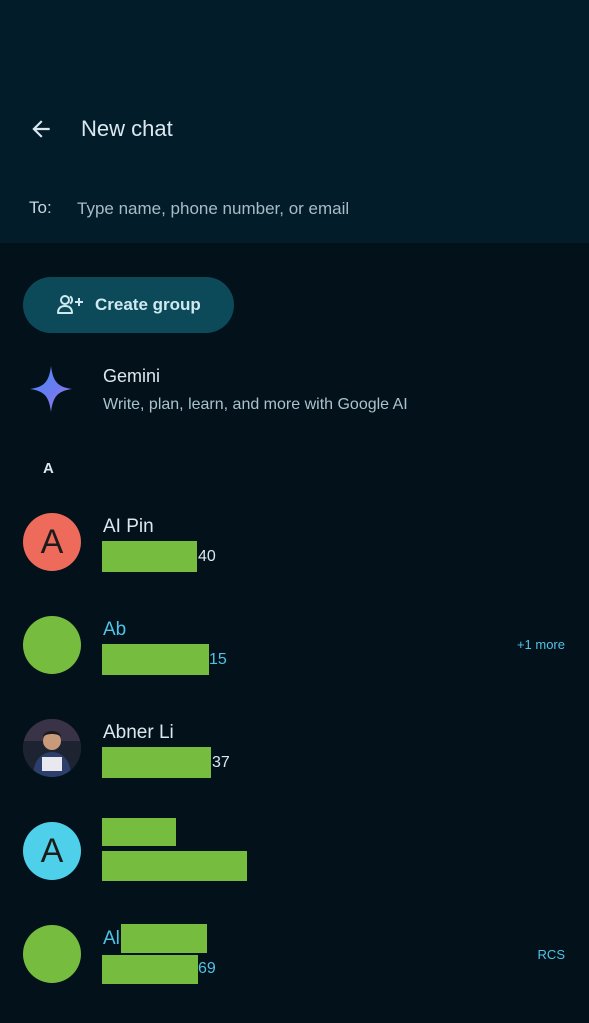 This screenshot has width=589, height=1023. I want to click on contact-name: Abner Li, so click(138, 732).